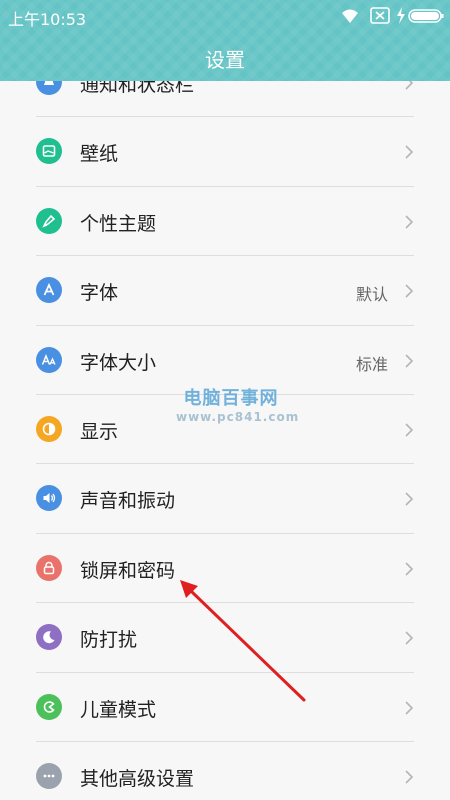 Image resolution: width=450 pixels, height=800 pixels. I want to click on speaker-icon, so click(49, 498).